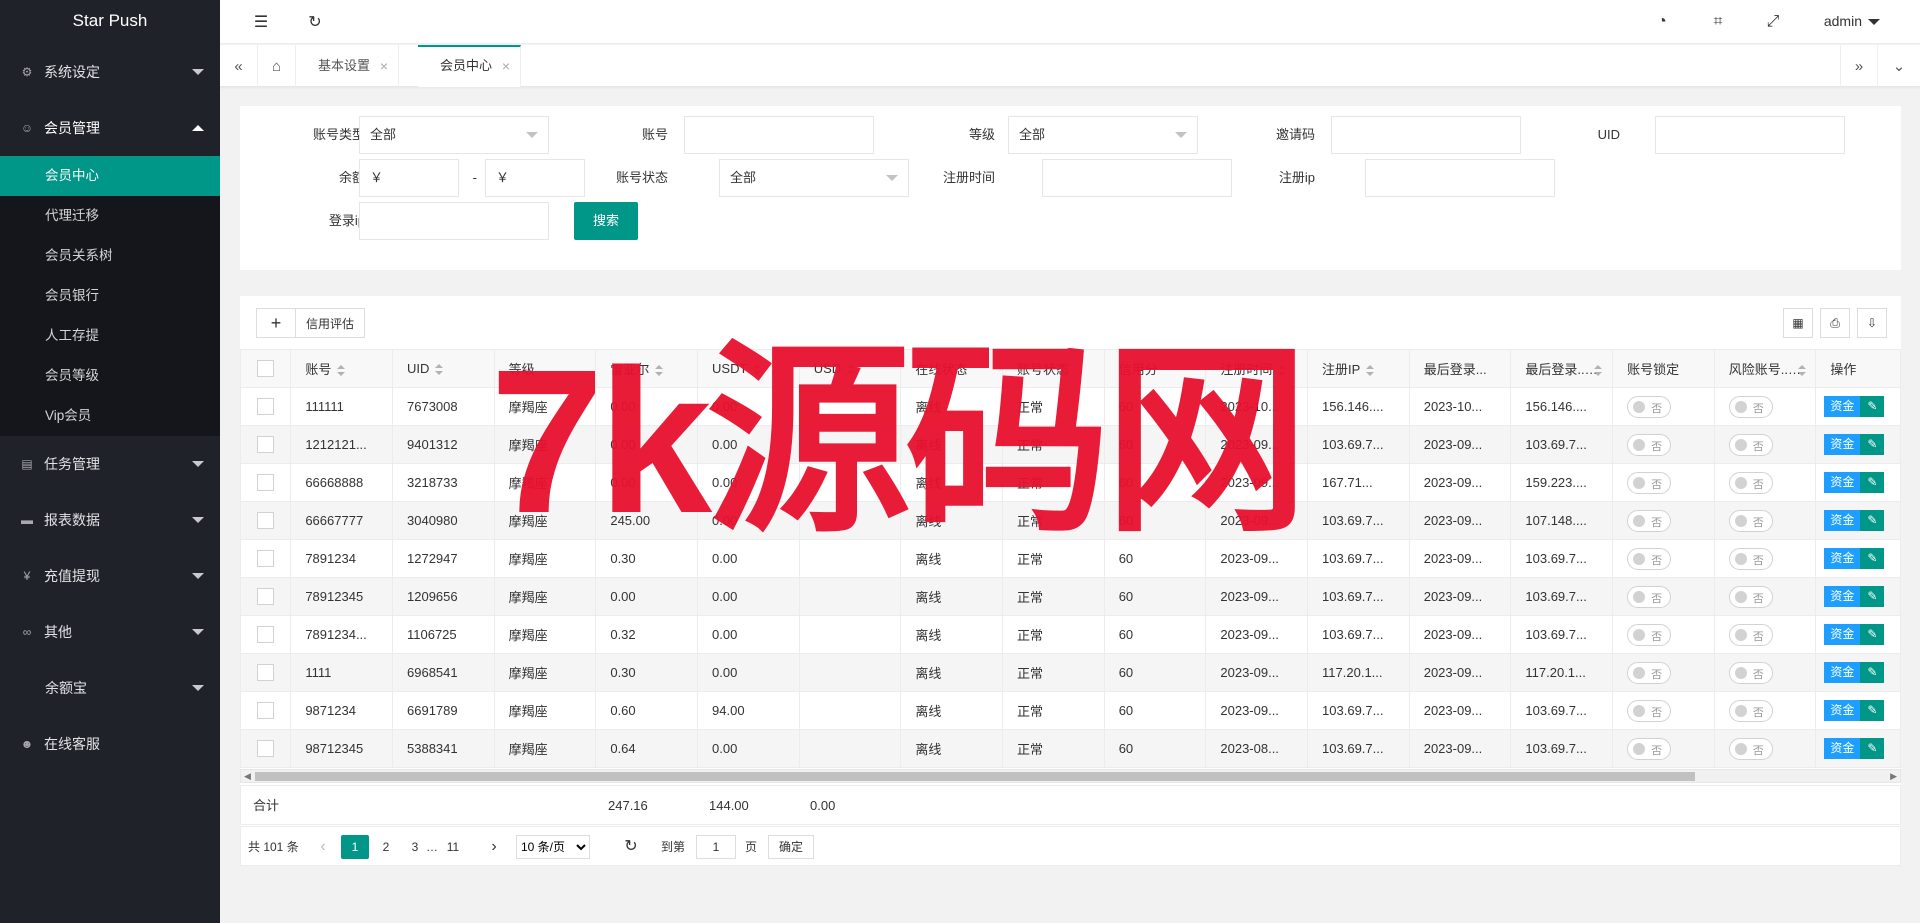  What do you see at coordinates (110, 464) in the screenshot?
I see `nav-task-management: ▤ 任务管理` at bounding box center [110, 464].